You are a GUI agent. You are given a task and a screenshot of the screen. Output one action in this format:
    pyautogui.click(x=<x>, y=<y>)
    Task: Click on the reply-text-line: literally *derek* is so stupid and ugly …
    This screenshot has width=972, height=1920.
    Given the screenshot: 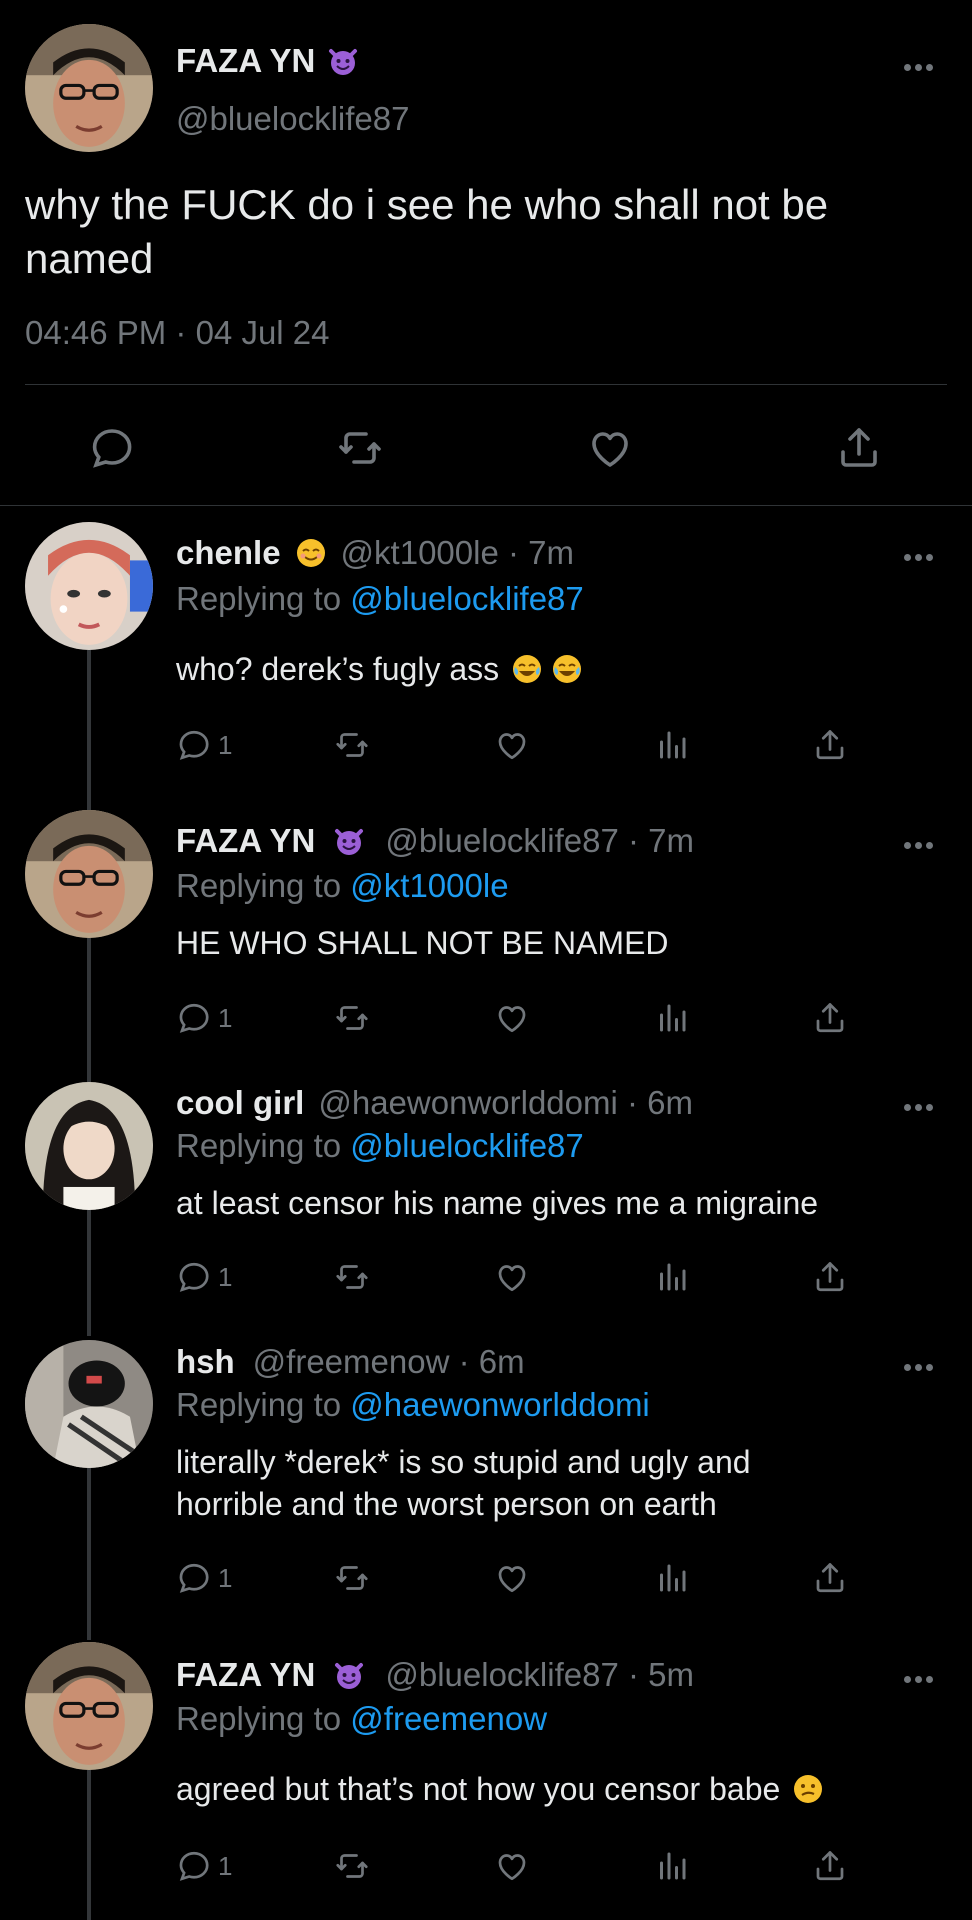 What is the action you would take?
    pyautogui.click(x=463, y=1462)
    